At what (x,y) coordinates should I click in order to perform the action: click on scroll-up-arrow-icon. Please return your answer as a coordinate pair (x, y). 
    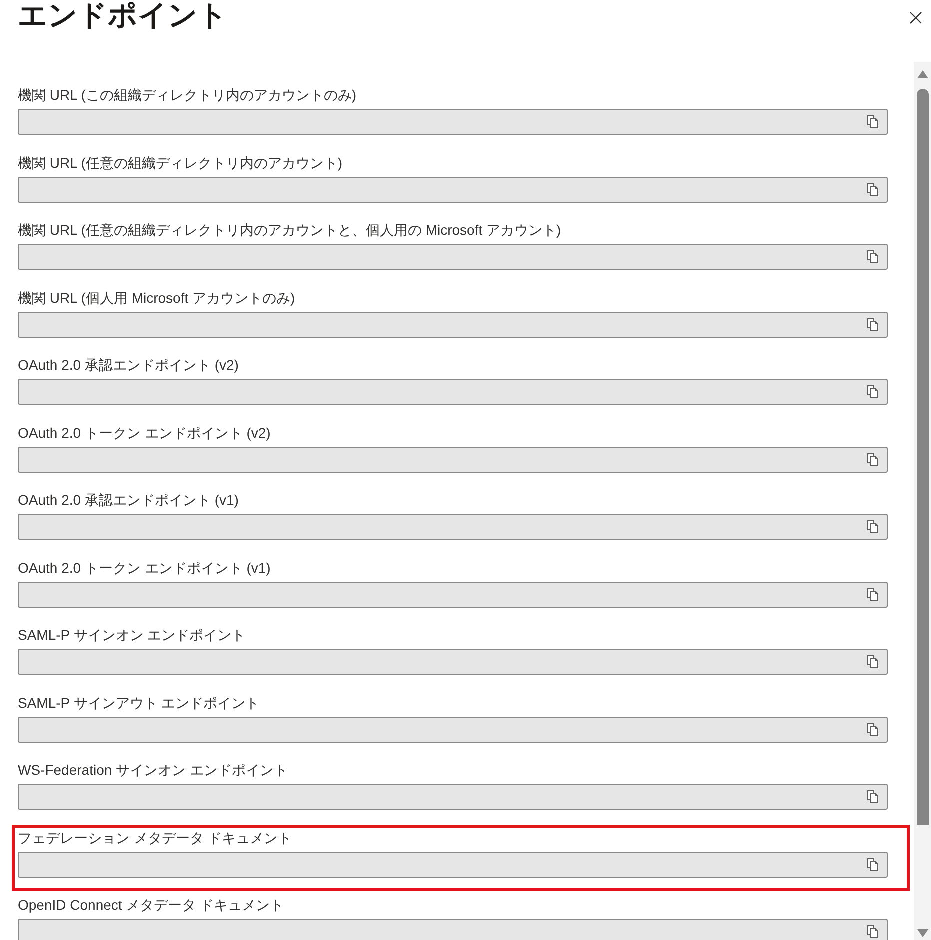
    Looking at the image, I should click on (922, 74).